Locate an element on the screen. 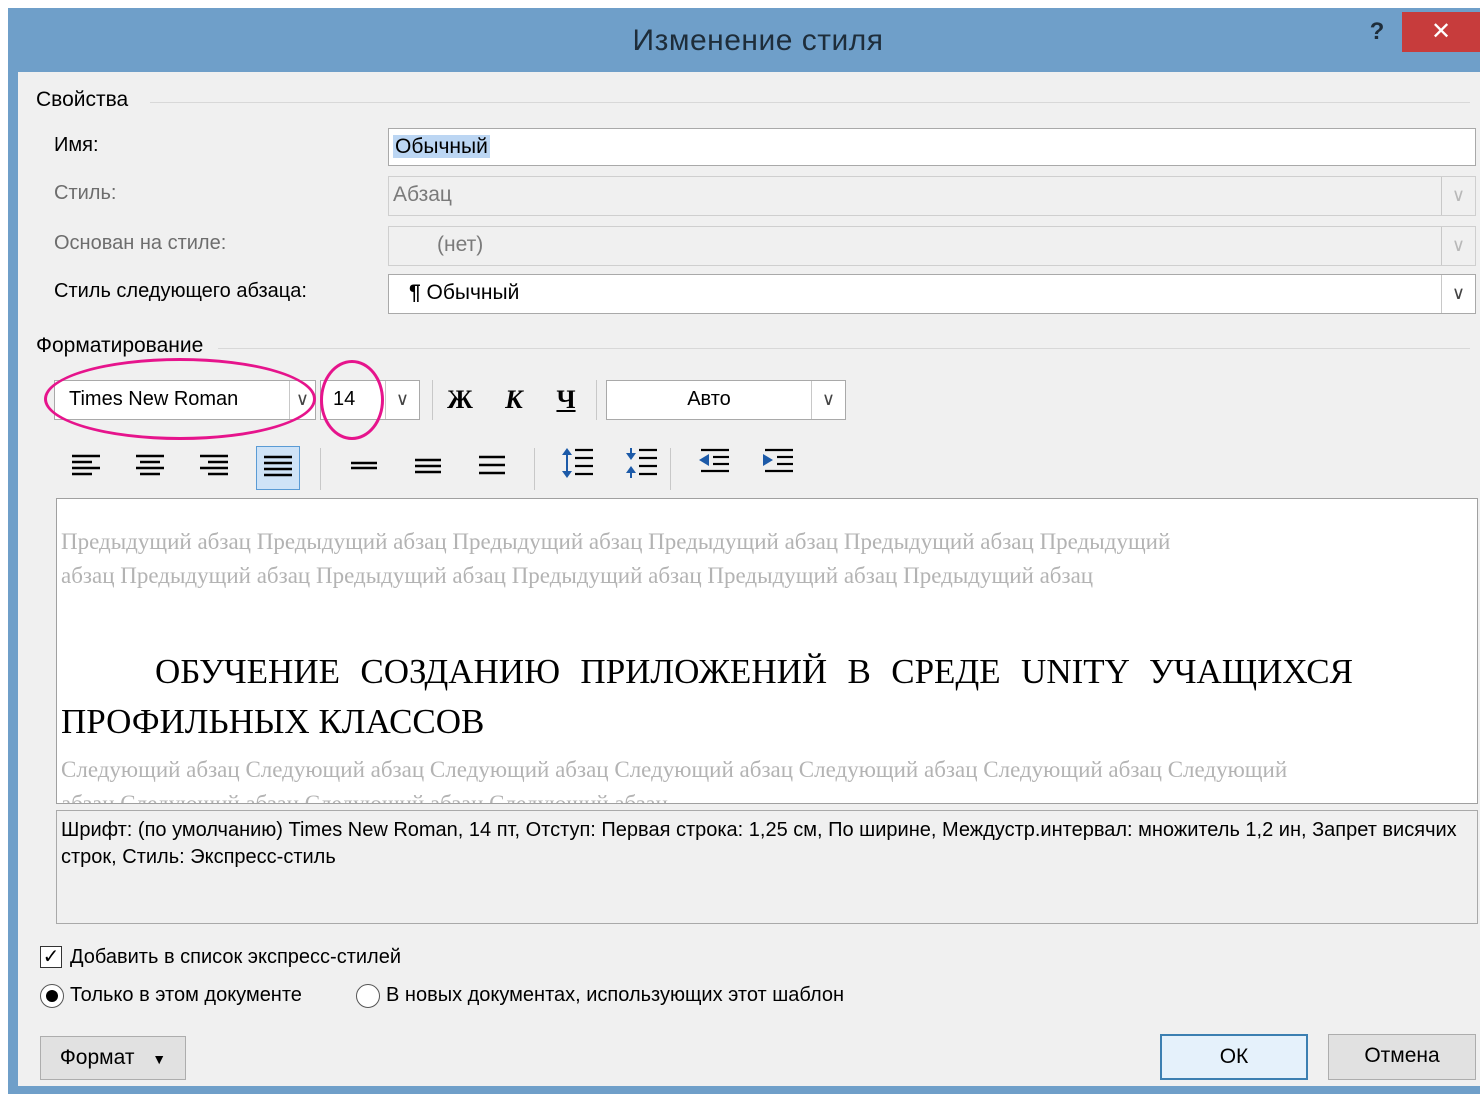 The image size is (1480, 1094). bold-button: Ж is located at coordinates (460, 400).